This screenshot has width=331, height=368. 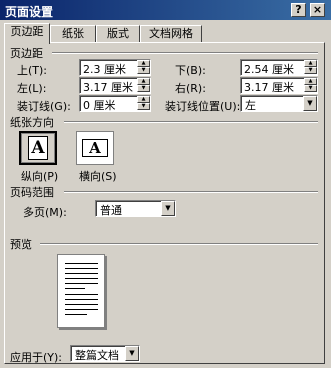 I want to click on left-margin-spinner: 3.17 厘米 ▲ ▼, so click(x=115, y=85).